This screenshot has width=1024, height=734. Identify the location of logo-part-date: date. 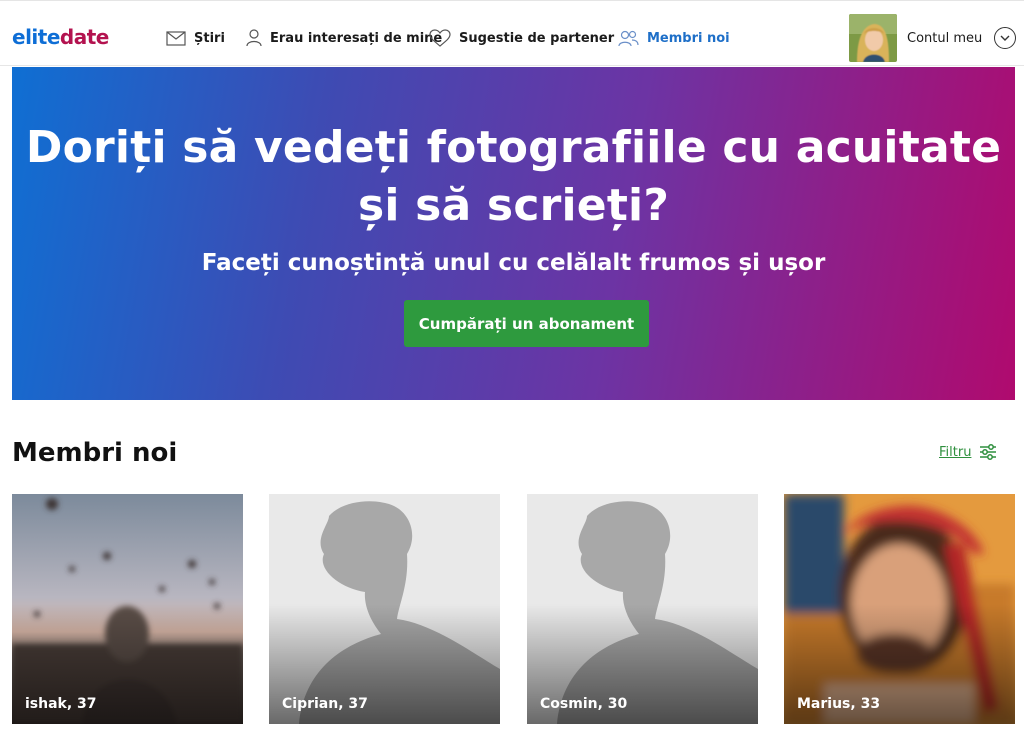
(84, 37).